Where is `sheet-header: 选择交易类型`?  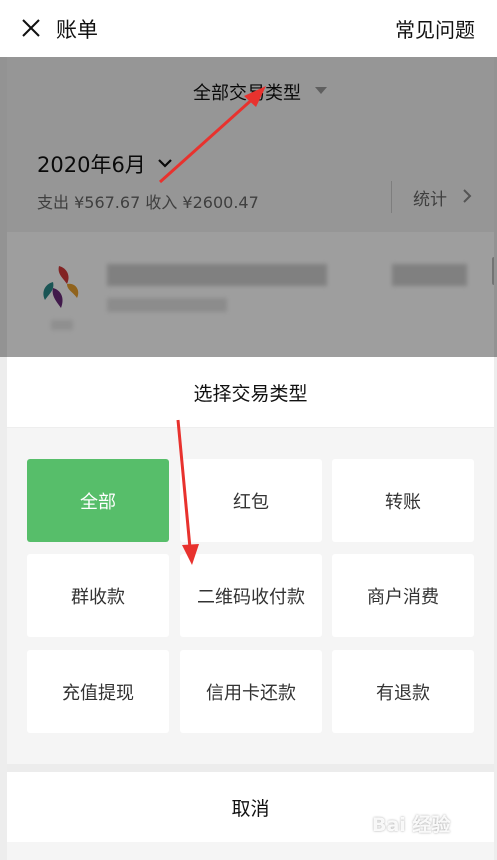
sheet-header: 选择交易类型 is located at coordinates (250, 392).